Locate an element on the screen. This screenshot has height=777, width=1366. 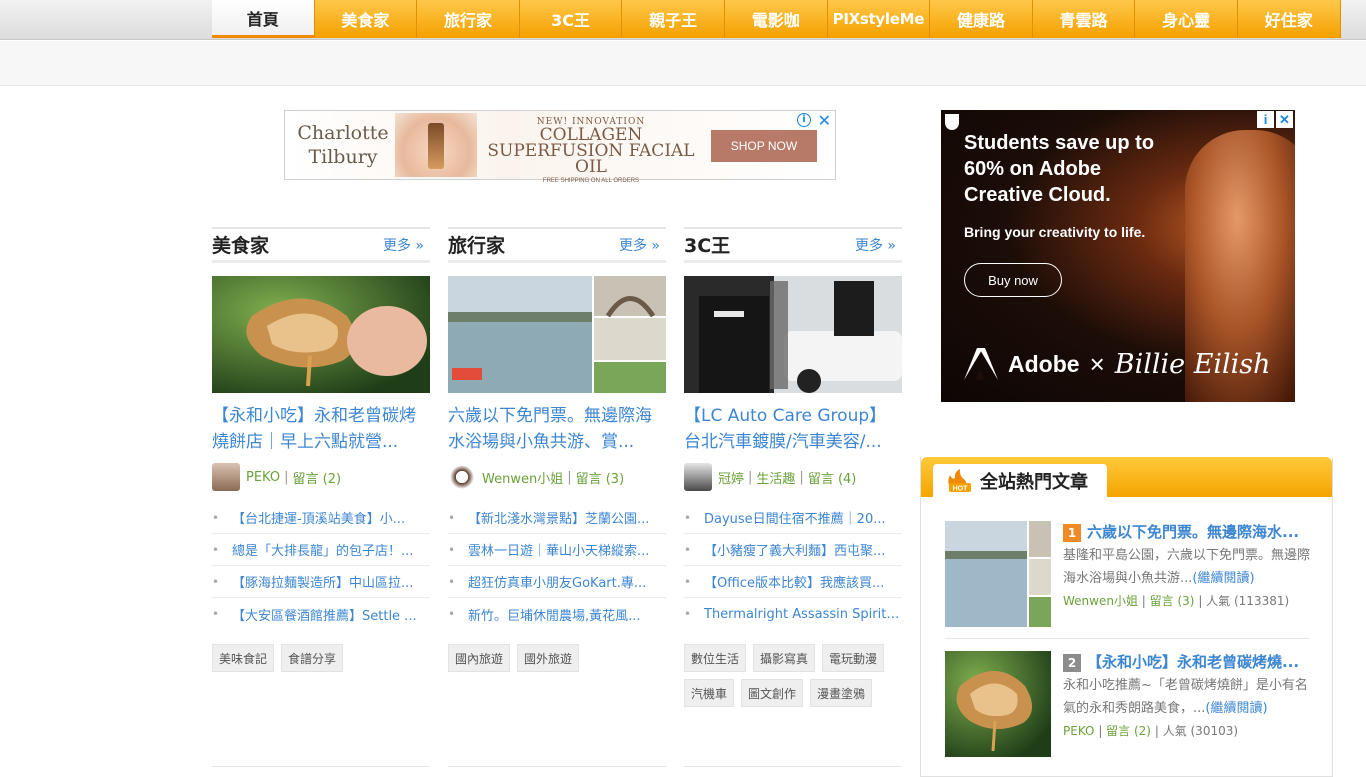
category-link: 生活趣 is located at coordinates (775, 477).